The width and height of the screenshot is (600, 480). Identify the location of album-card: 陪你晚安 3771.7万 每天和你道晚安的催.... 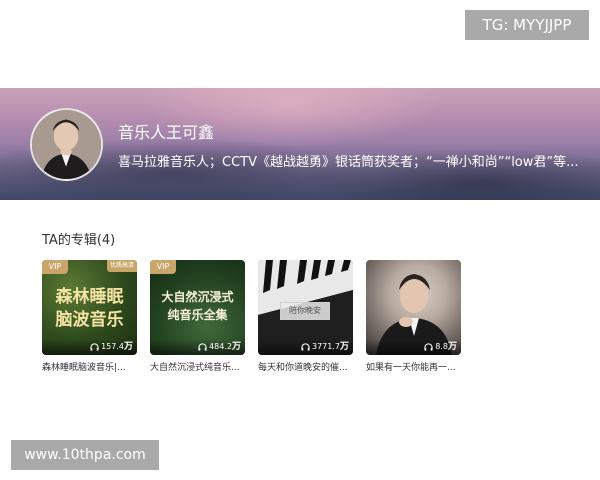
(305, 316).